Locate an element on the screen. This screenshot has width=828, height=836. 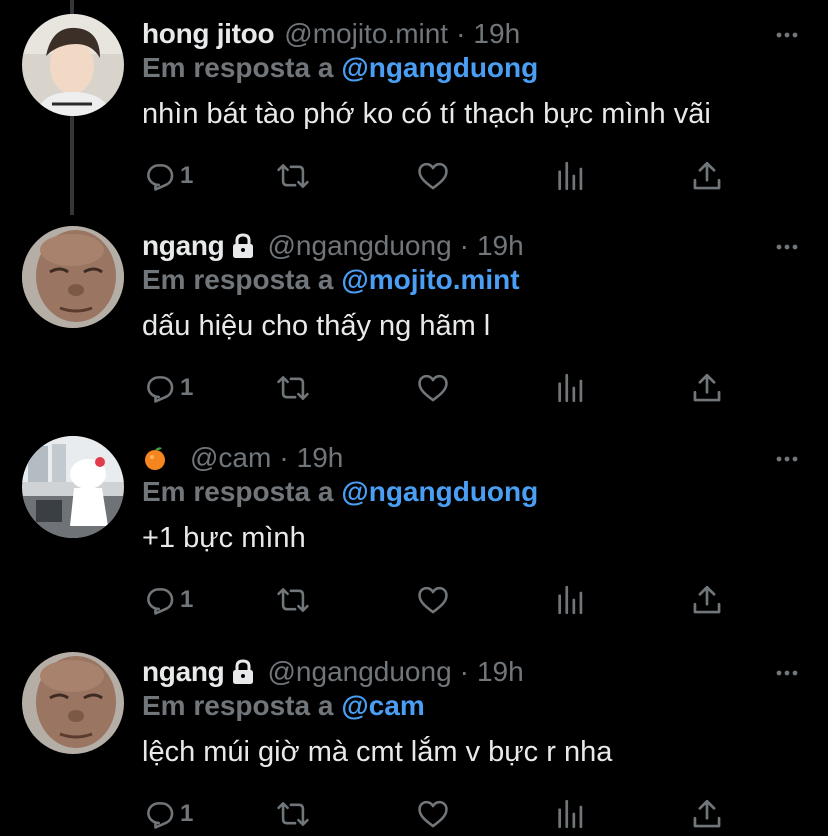
reply-context: Em resposta a @mojito.mint is located at coordinates (331, 280).